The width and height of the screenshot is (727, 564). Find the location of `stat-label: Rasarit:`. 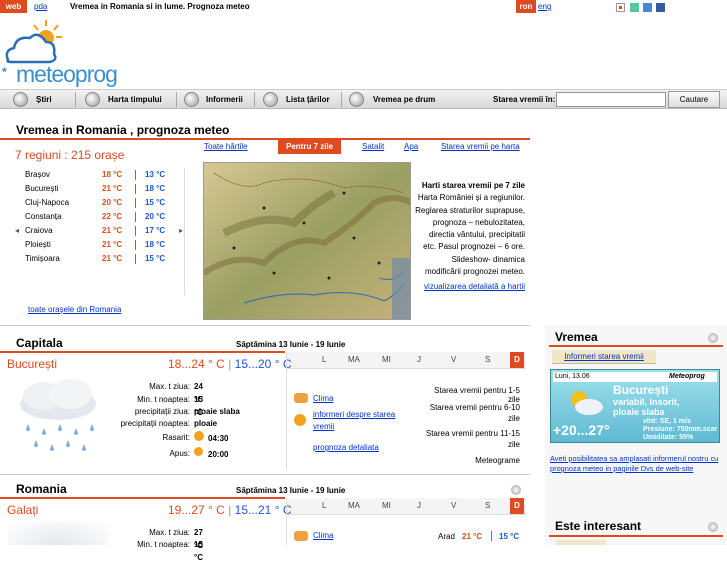

stat-label: Rasarit: is located at coordinates (176, 437).